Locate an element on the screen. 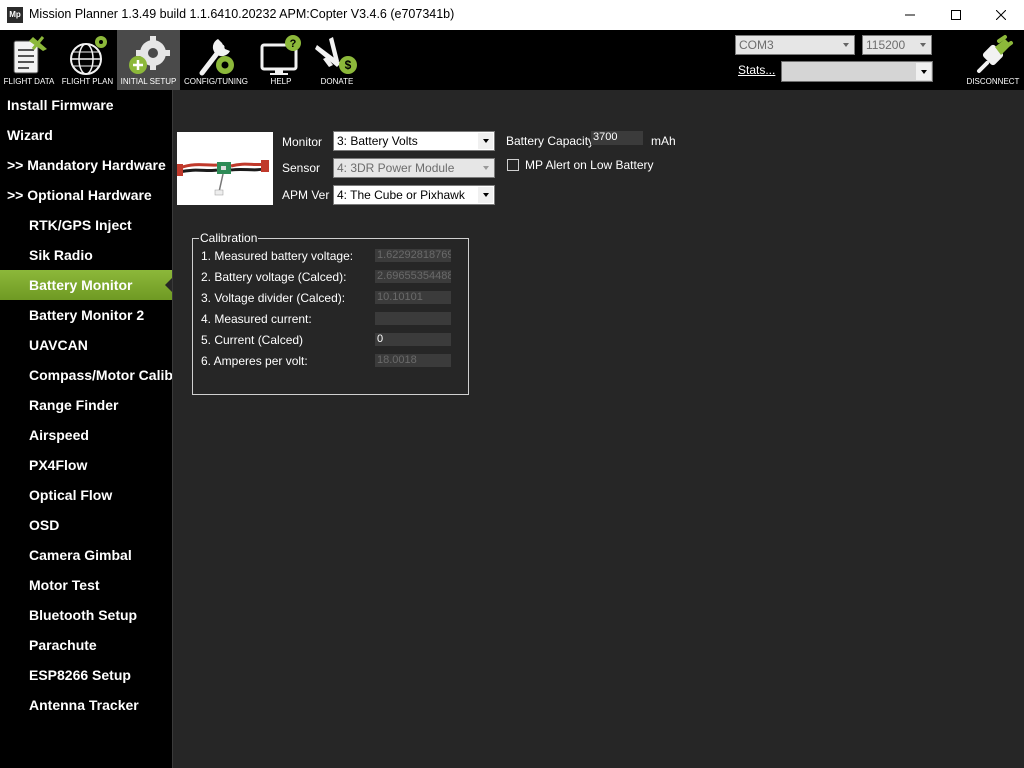  calibration-row-label: 2. Battery voltage (Calced): is located at coordinates (274, 277).